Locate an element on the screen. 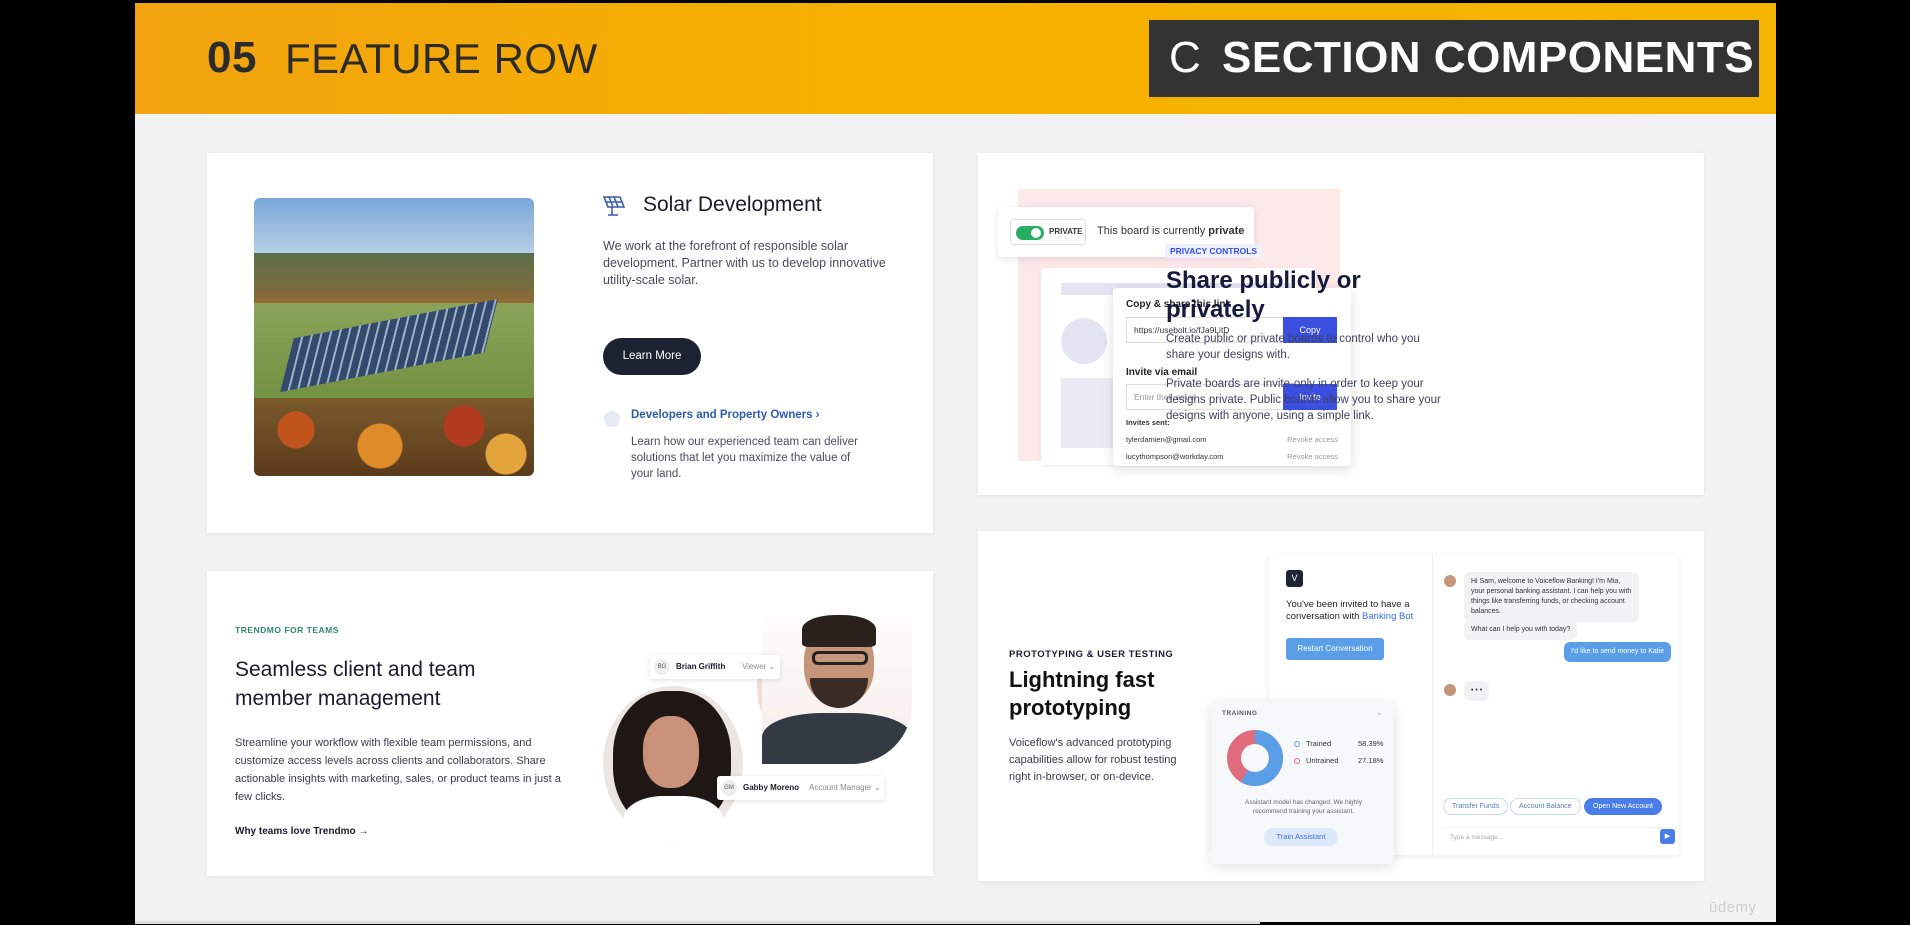 The image size is (1910, 925). udemy-watermark: ūdemy is located at coordinates (1733, 907).